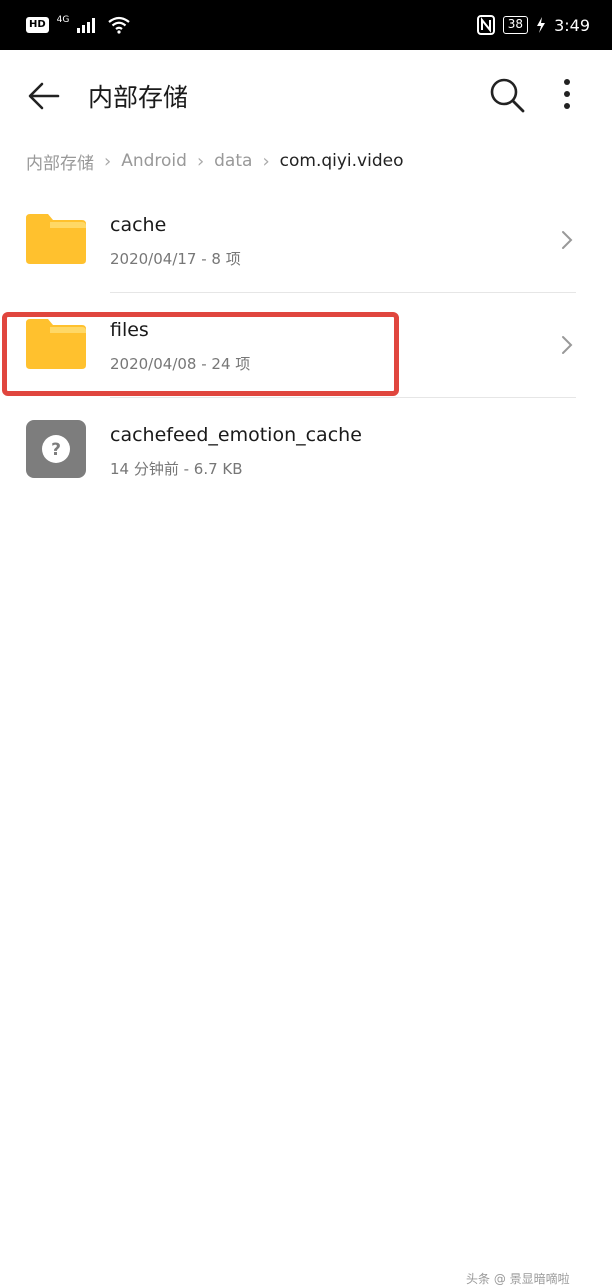  I want to click on status-right: 38 3:49, so click(533, 25).